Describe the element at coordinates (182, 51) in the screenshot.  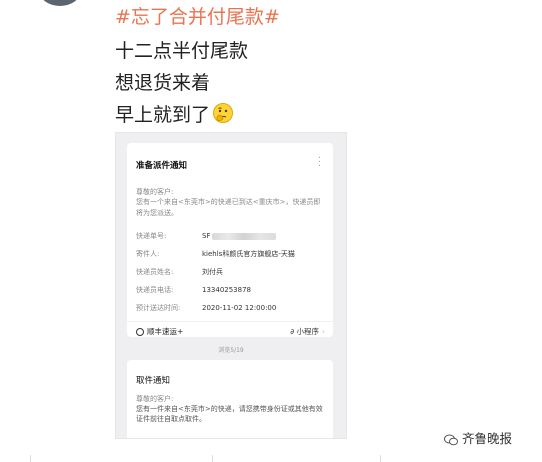
I see `post-text-line-1: 十二点半付尾款` at that location.